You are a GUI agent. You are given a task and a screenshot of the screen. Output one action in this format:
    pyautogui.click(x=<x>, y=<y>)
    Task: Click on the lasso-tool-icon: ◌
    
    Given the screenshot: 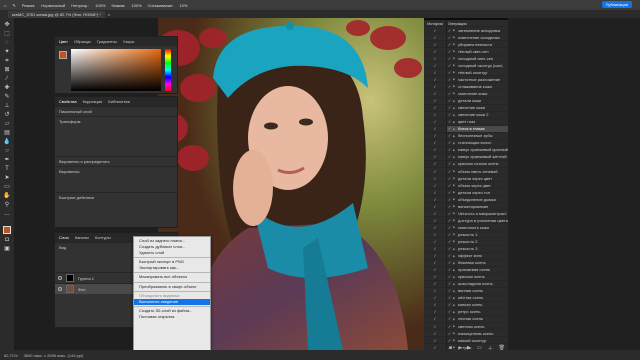 What is the action you would take?
    pyautogui.click(x=7, y=43)
    